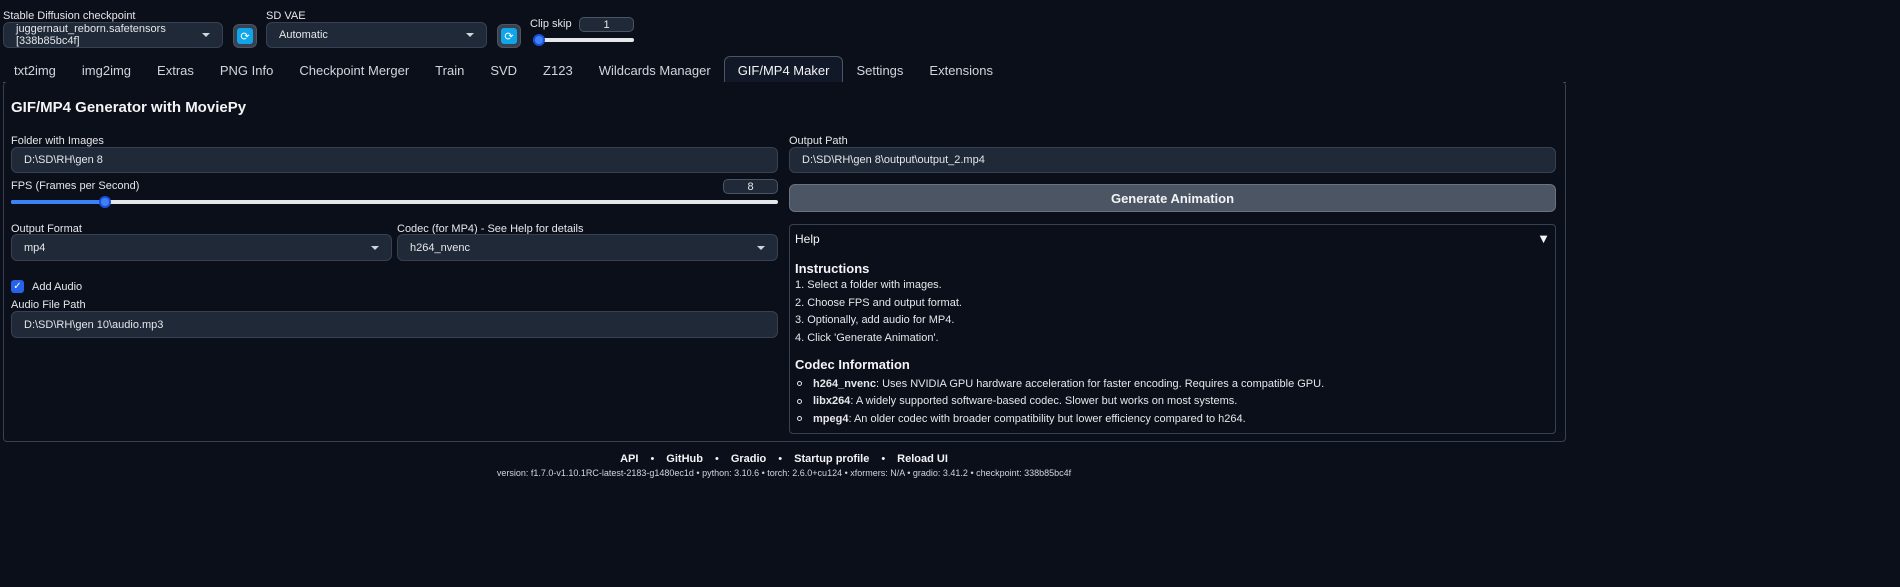 This screenshot has width=1900, height=587. Describe the element at coordinates (17, 286) in the screenshot. I see `check-icon: ✓` at that location.